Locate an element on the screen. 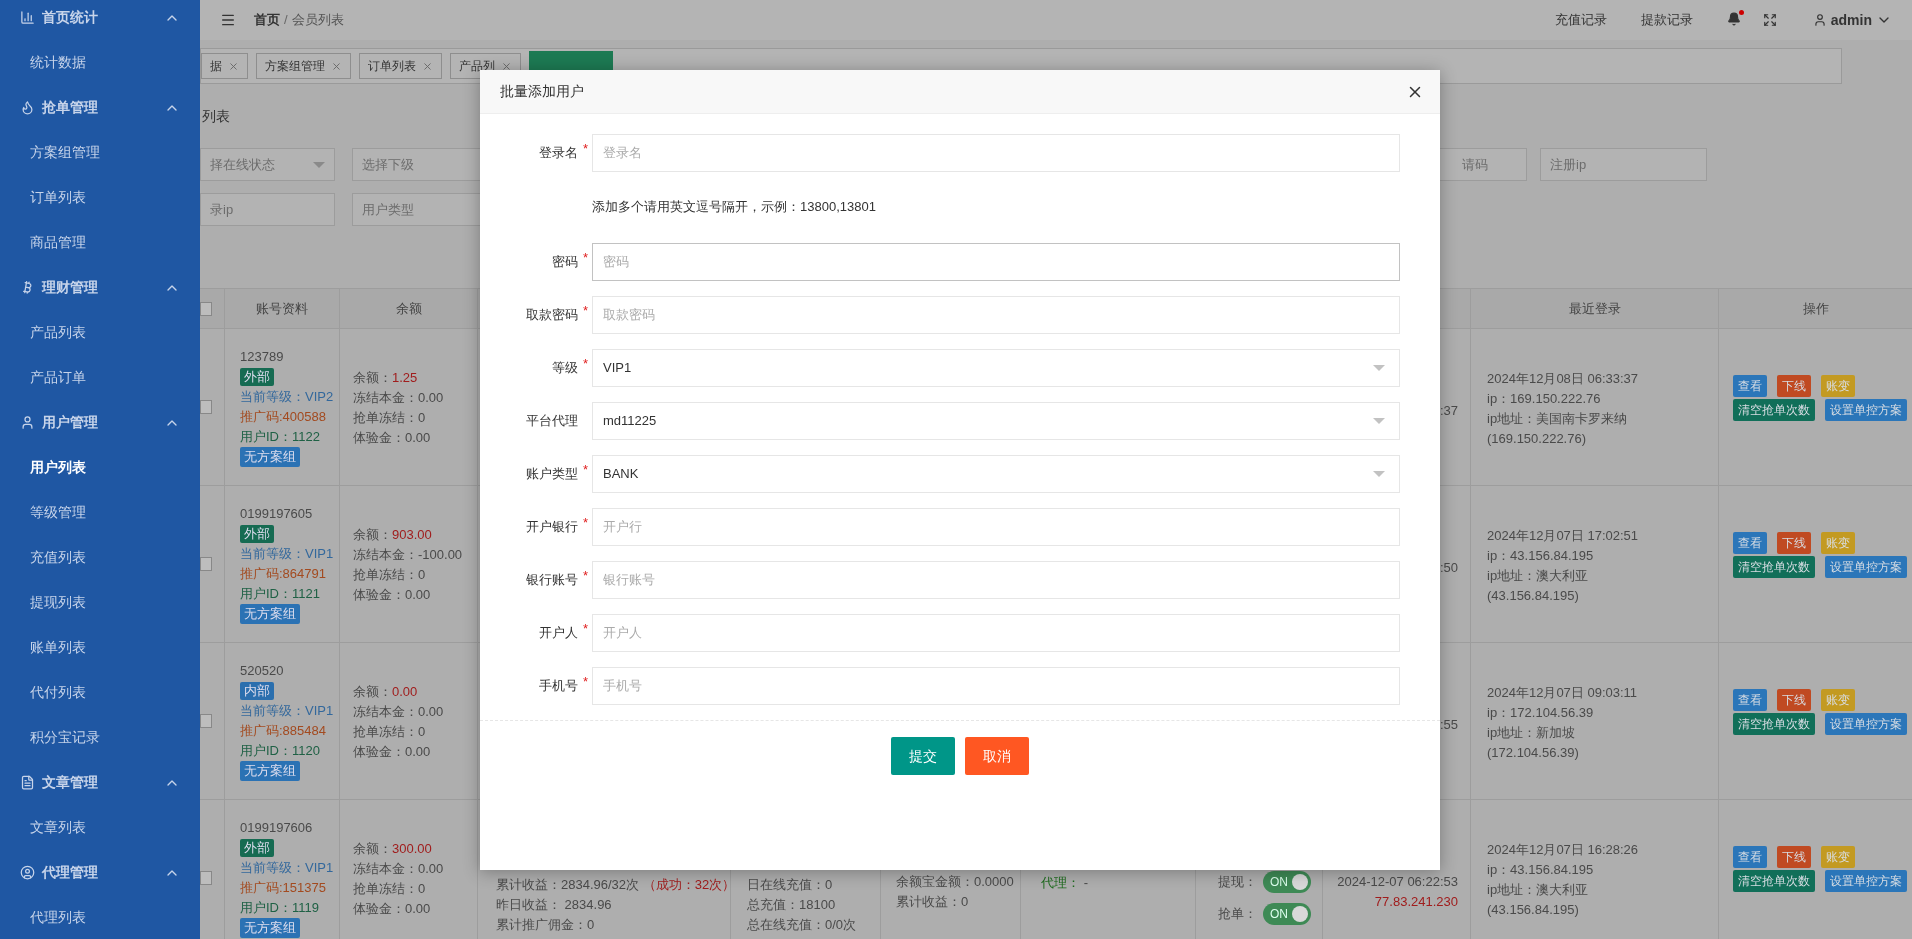  sidebar-item: 文章列表 is located at coordinates (100, 827).